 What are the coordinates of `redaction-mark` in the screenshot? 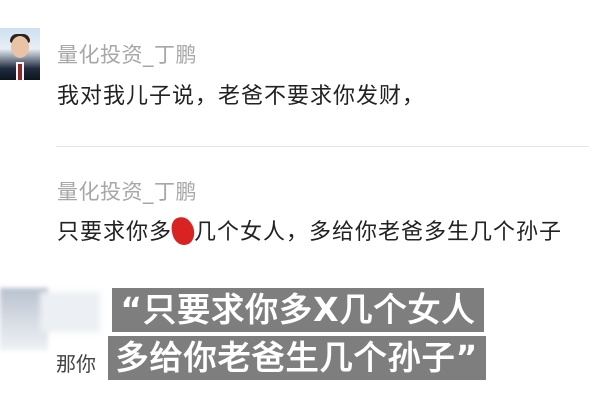 It's located at (183, 231).